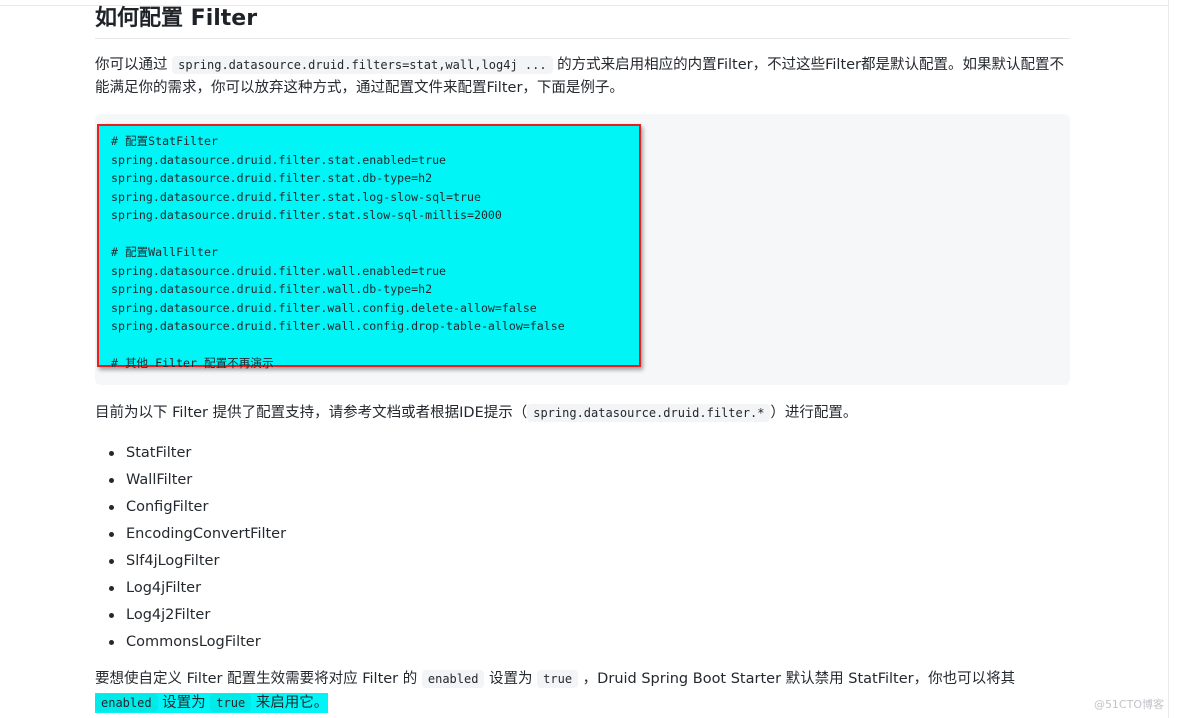  Describe the element at coordinates (558, 679) in the screenshot. I see `inline-code-true: true` at that location.